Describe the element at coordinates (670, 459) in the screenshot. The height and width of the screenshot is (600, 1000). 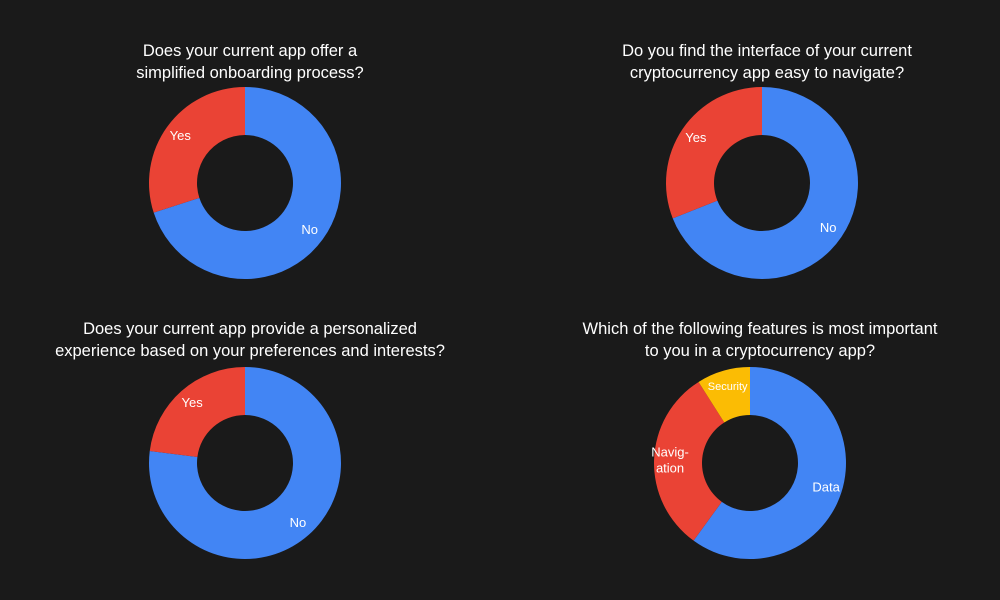
I see `slice-label: Navig-ation` at that location.